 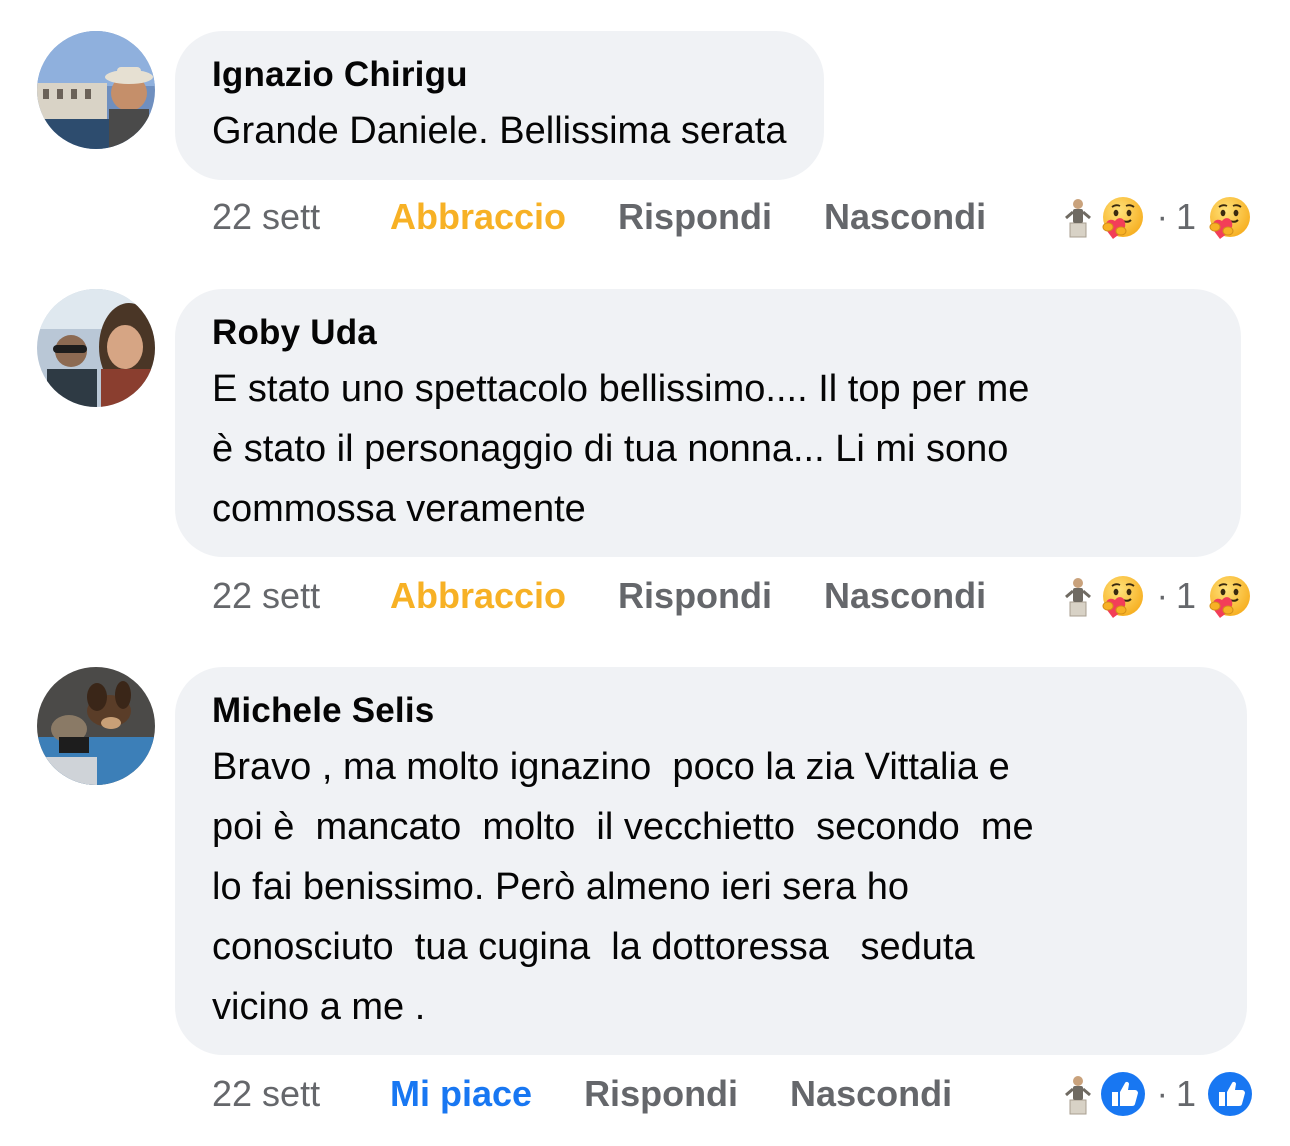 I want to click on comment-author: Ignazio Chirigu, so click(x=499, y=75).